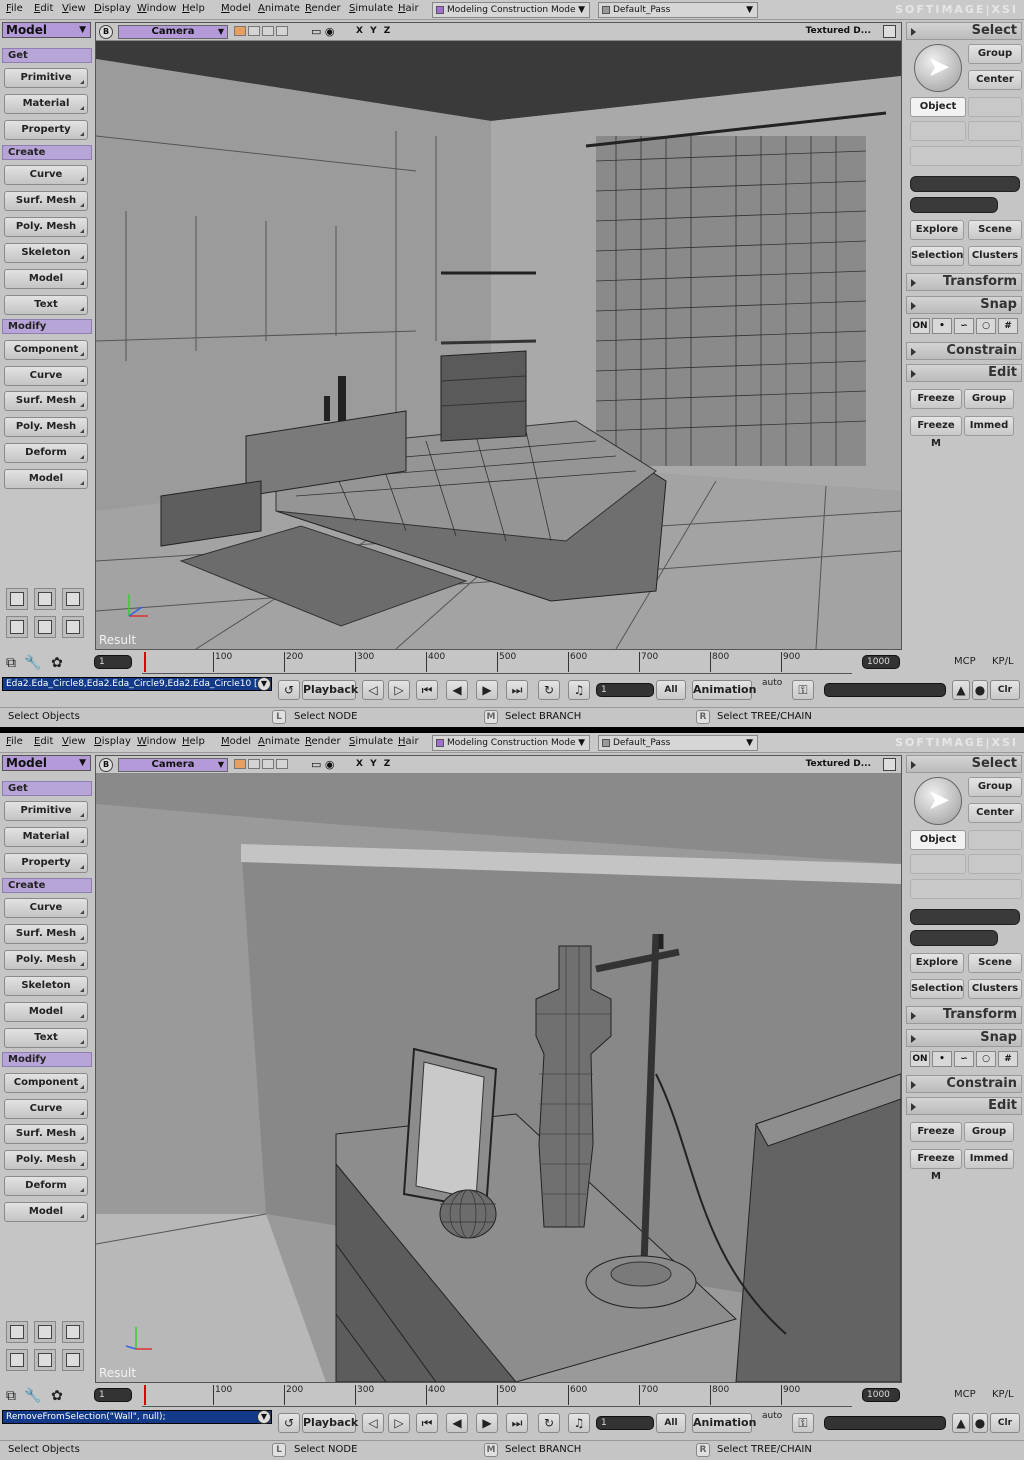  What do you see at coordinates (46, 1212) in the screenshot?
I see `modify-model-button: Model` at bounding box center [46, 1212].